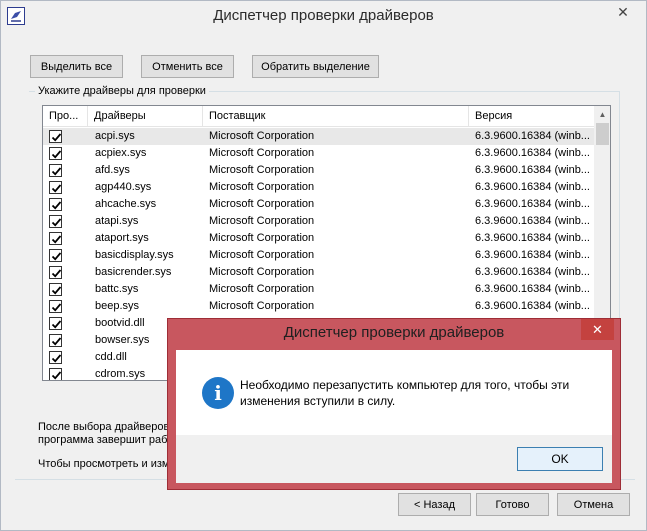 The width and height of the screenshot is (647, 531). I want to click on window-close-button: ✕, so click(623, 12).